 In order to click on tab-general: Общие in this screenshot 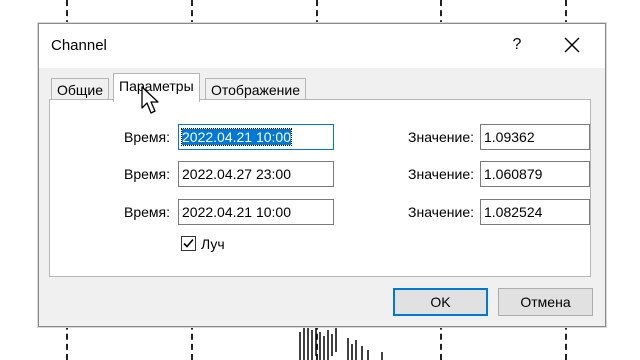, I will do `click(80, 89)`.